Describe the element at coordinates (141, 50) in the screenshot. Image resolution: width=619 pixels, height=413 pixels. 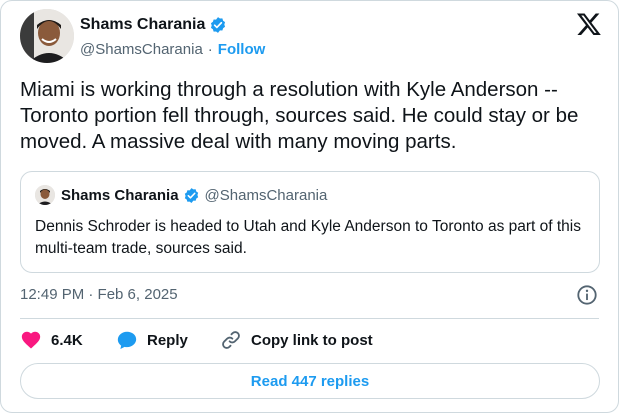
I see `author-handle: @ShamsCharania` at that location.